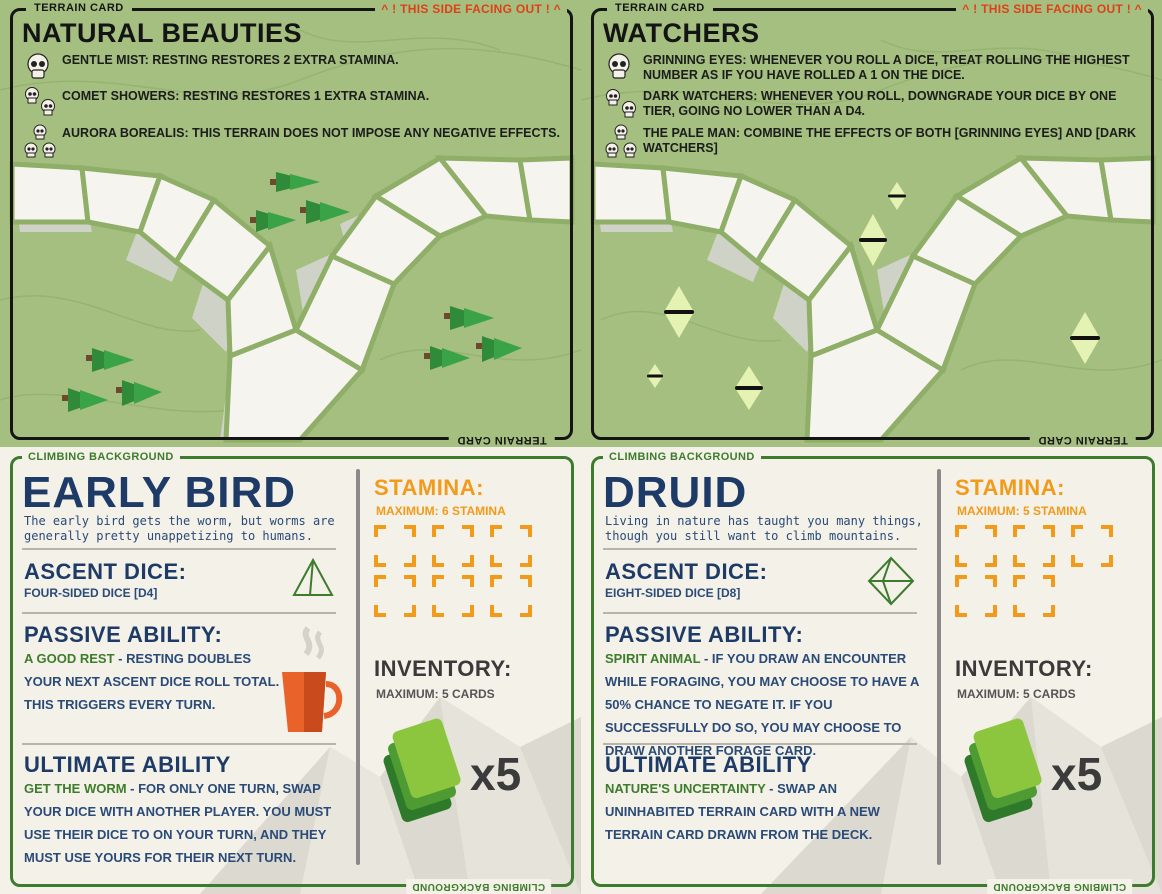  What do you see at coordinates (681, 33) in the screenshot?
I see `card-title: WATCHERS` at bounding box center [681, 33].